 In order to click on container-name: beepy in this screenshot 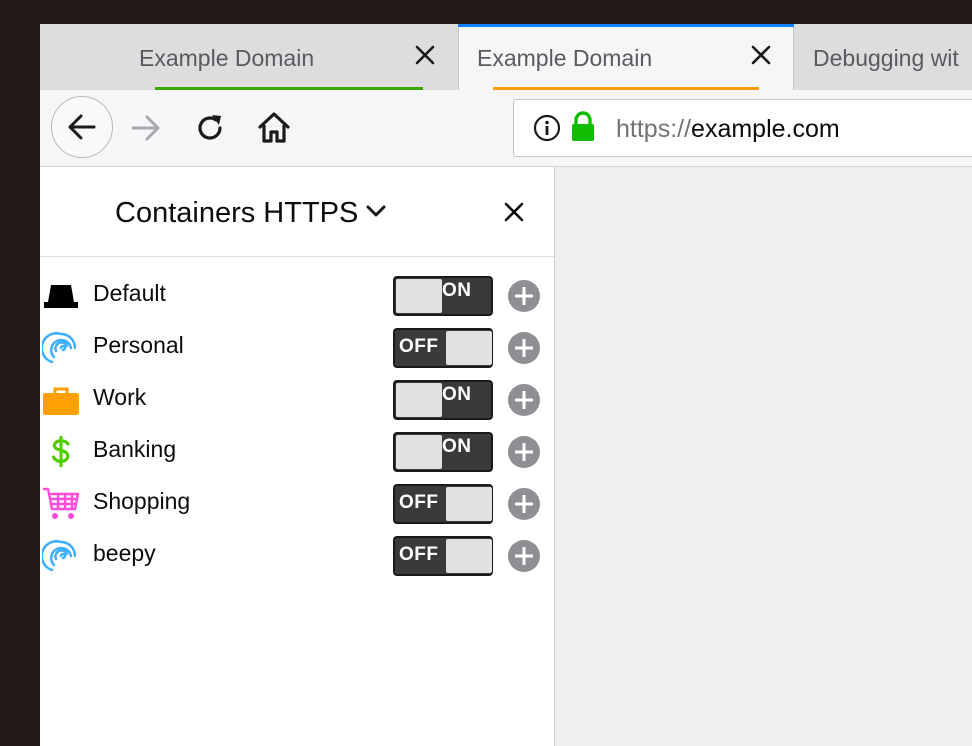, I will do `click(124, 553)`.